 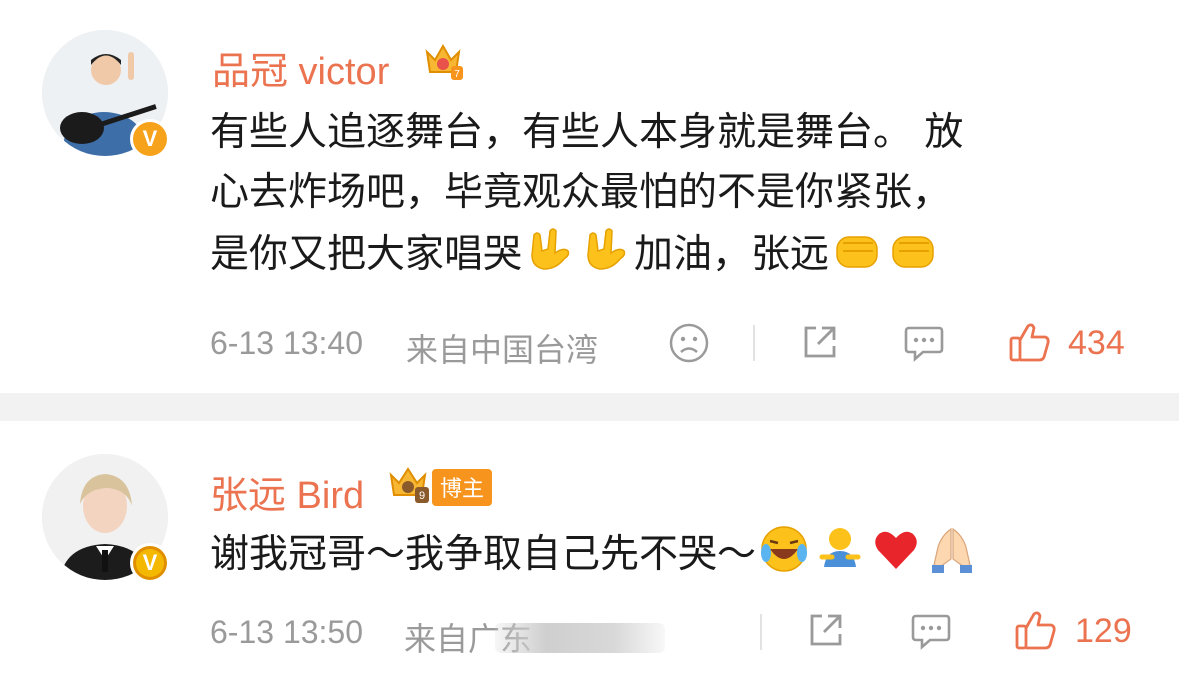 What do you see at coordinates (580, 638) in the screenshot?
I see `watermark-overlay` at bounding box center [580, 638].